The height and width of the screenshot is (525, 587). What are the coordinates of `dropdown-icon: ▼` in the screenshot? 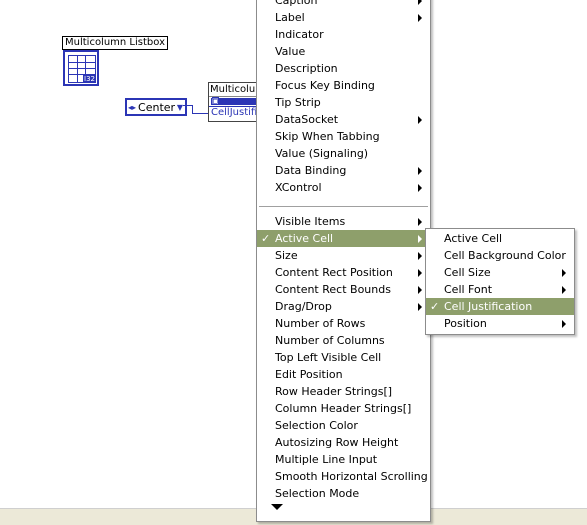 It's located at (179, 107).